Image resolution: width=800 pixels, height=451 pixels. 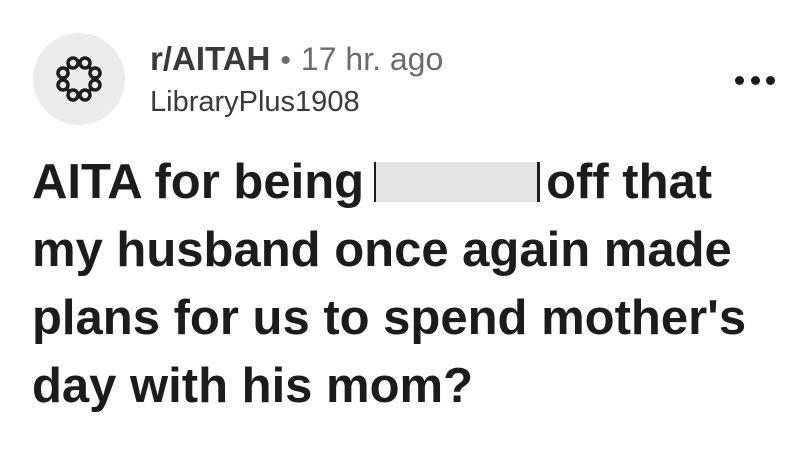 What do you see at coordinates (198, 182) in the screenshot?
I see `post-title-text: AITA for being` at bounding box center [198, 182].